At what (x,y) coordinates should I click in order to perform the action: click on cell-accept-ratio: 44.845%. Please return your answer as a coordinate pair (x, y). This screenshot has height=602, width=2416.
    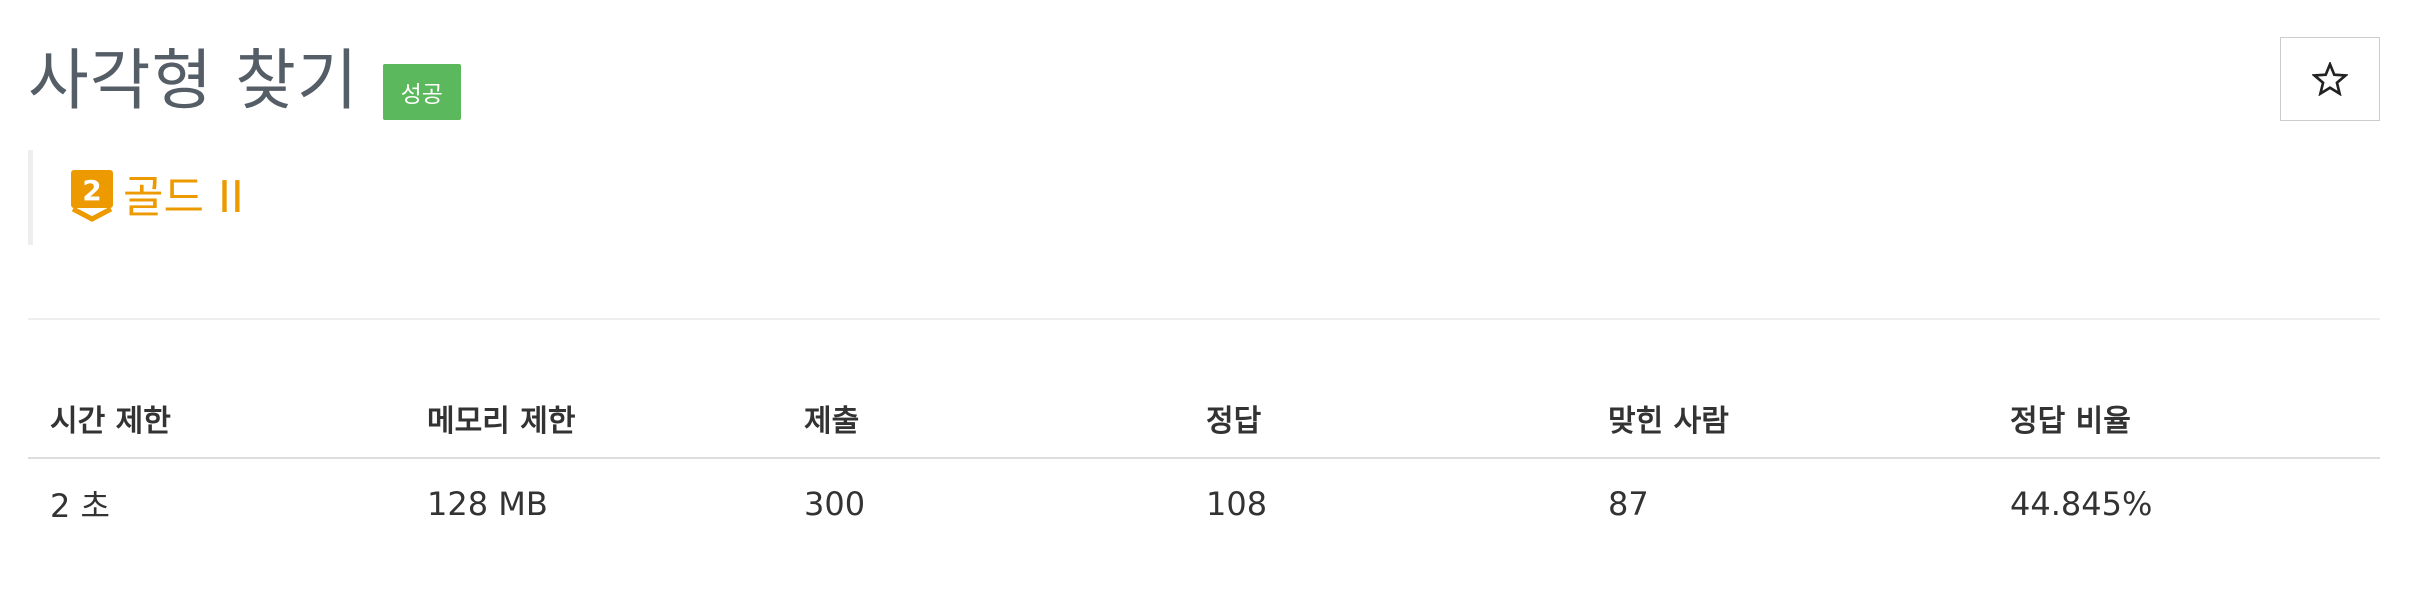
    Looking at the image, I should click on (2081, 503).